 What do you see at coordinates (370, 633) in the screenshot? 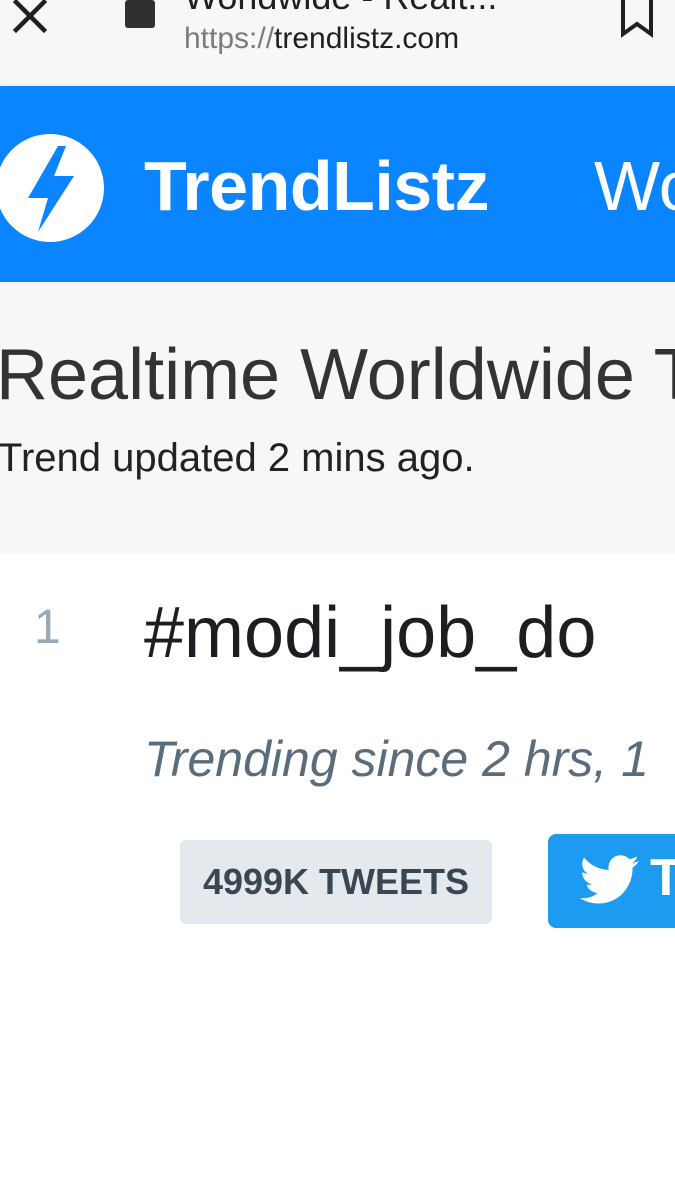
I see `trend-hashtag: #modi_job_do` at bounding box center [370, 633].